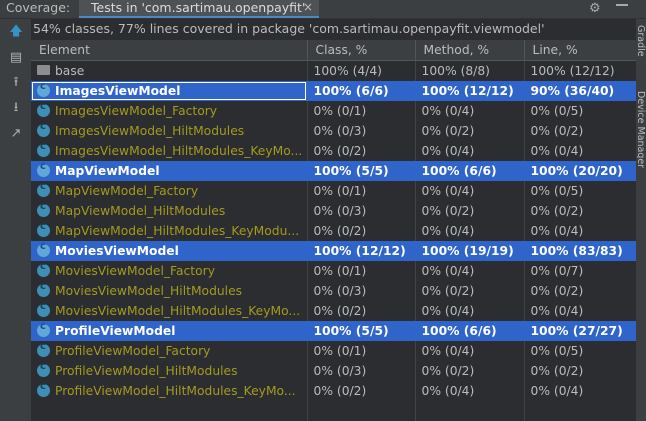 The width and height of the screenshot is (646, 421). I want to click on class-coverage-cell: 100% (5/5), so click(361, 171).